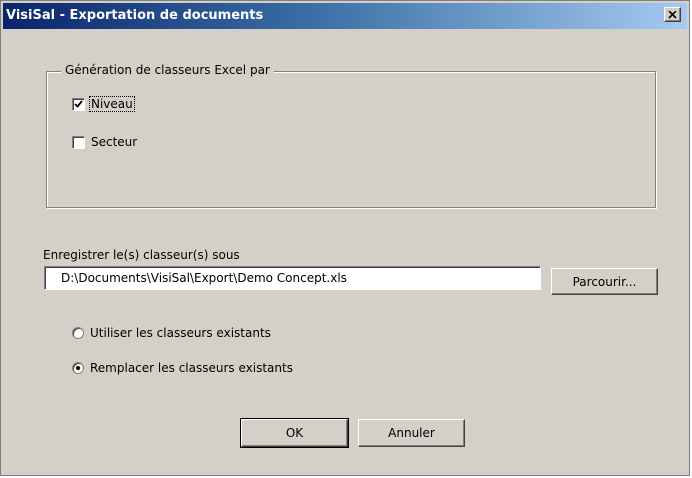 The height and width of the screenshot is (478, 692). What do you see at coordinates (294, 433) in the screenshot?
I see `ok-button: OK` at bounding box center [294, 433].